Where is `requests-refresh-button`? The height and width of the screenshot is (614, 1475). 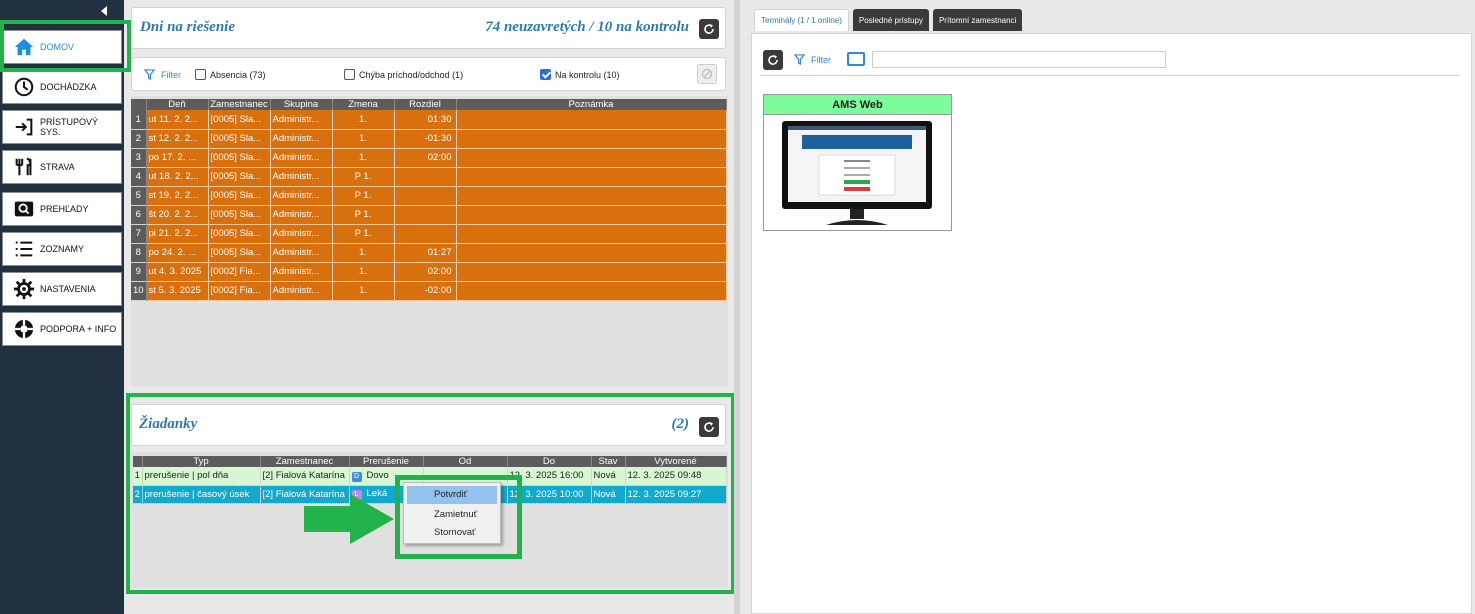
requests-refresh-button is located at coordinates (709, 427).